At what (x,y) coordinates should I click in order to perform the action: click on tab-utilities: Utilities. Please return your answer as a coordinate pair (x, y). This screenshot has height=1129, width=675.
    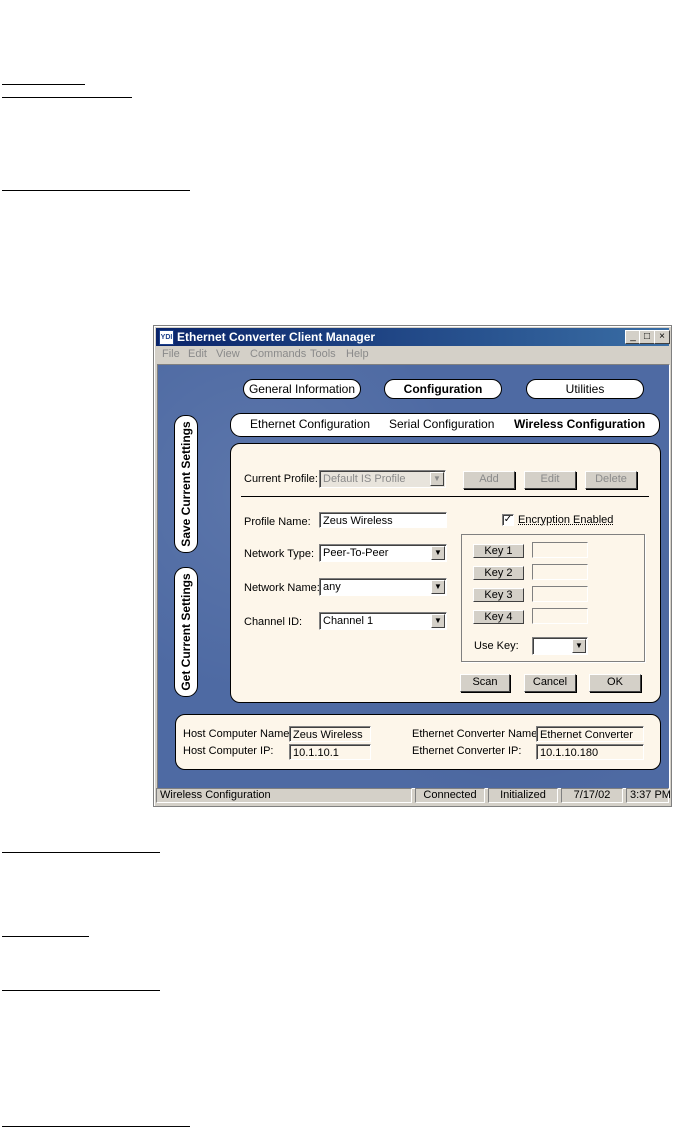
    Looking at the image, I should click on (585, 389).